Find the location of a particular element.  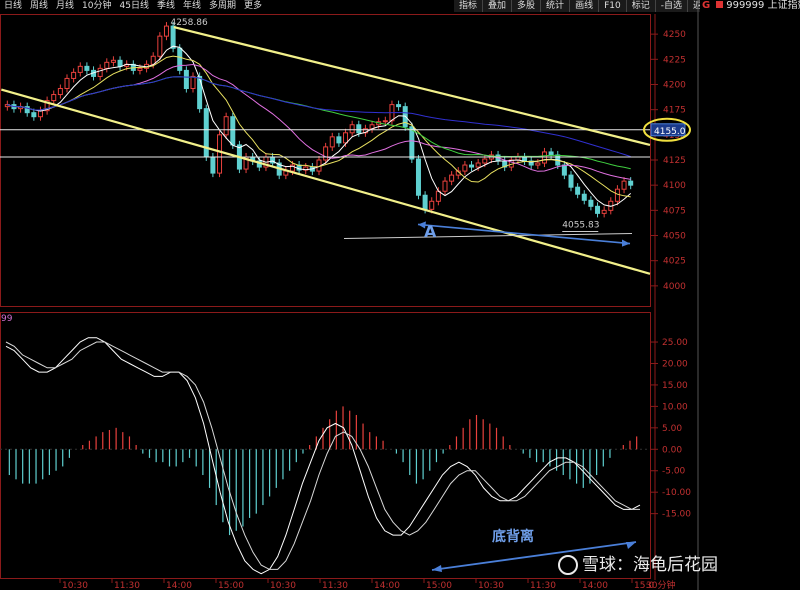

price-tick-label: 4125 is located at coordinates (674, 161).